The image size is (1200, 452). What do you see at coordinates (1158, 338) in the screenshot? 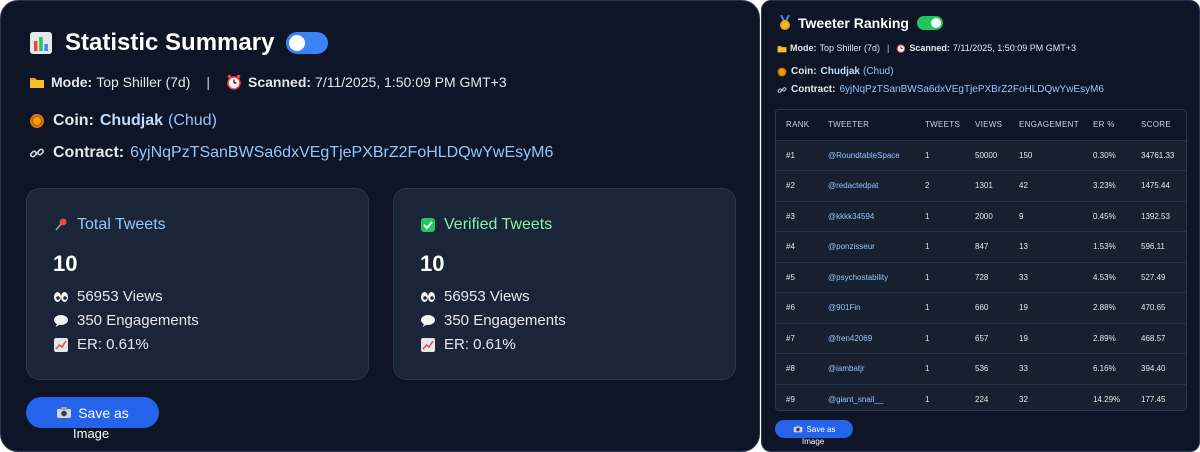
I see `score-cell: 468.57` at bounding box center [1158, 338].